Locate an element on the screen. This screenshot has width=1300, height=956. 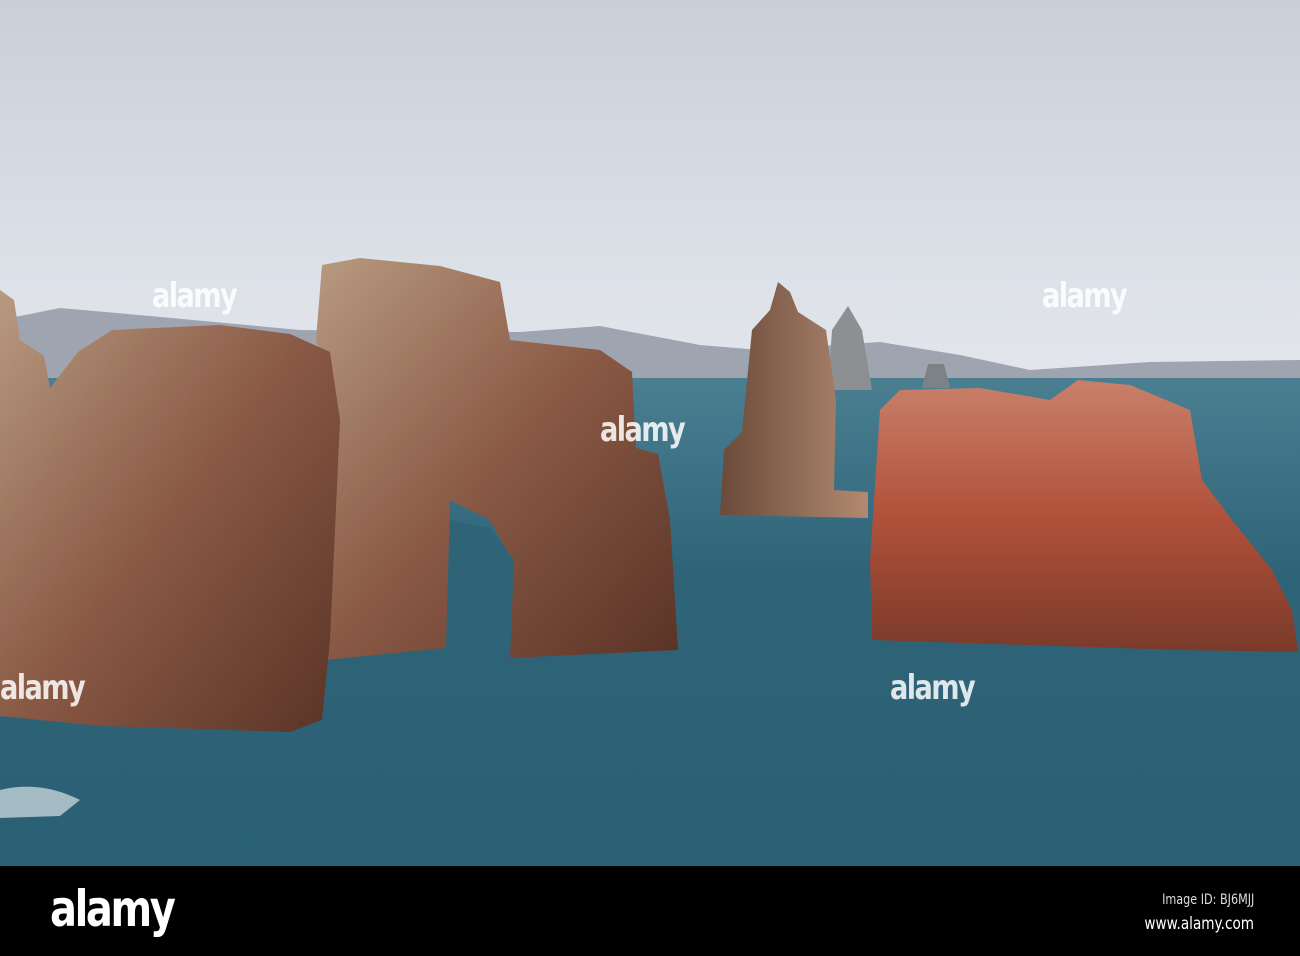
image-id: Image ID: BJ6MJJ is located at coordinates (1207, 900).